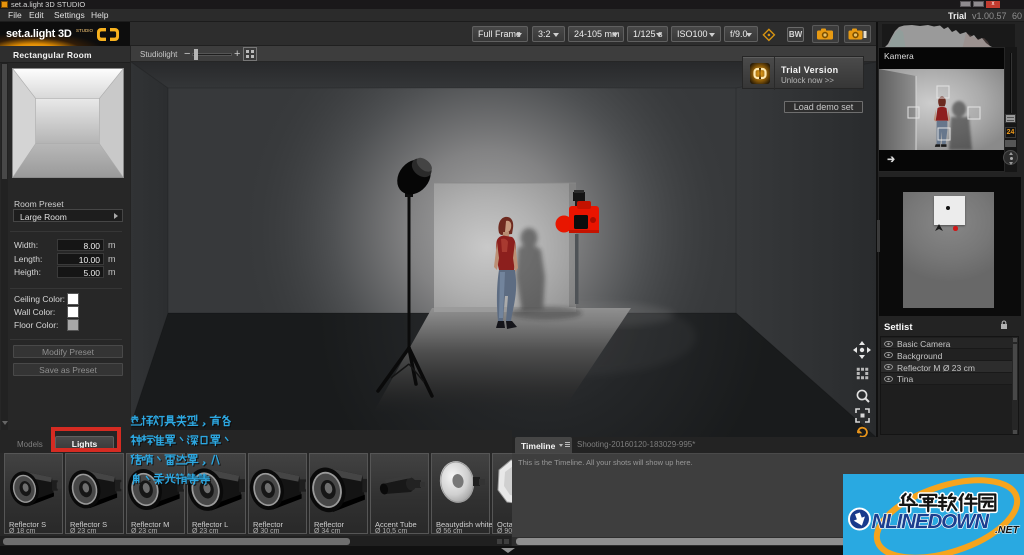  Describe the element at coordinates (931, 521) in the screenshot. I see `svg-text: NLINEDOWN` at that location.